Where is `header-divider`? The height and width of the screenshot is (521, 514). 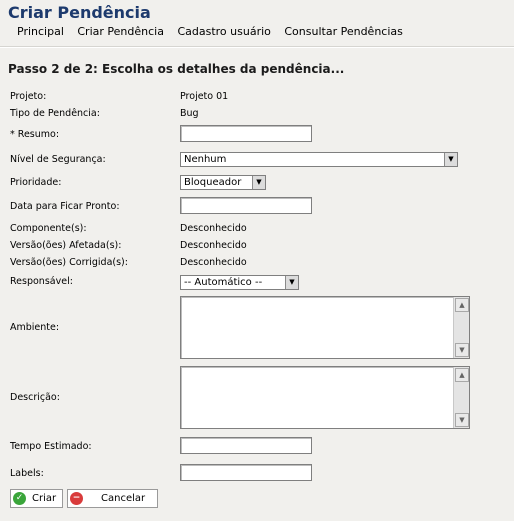 header-divider is located at coordinates (257, 47).